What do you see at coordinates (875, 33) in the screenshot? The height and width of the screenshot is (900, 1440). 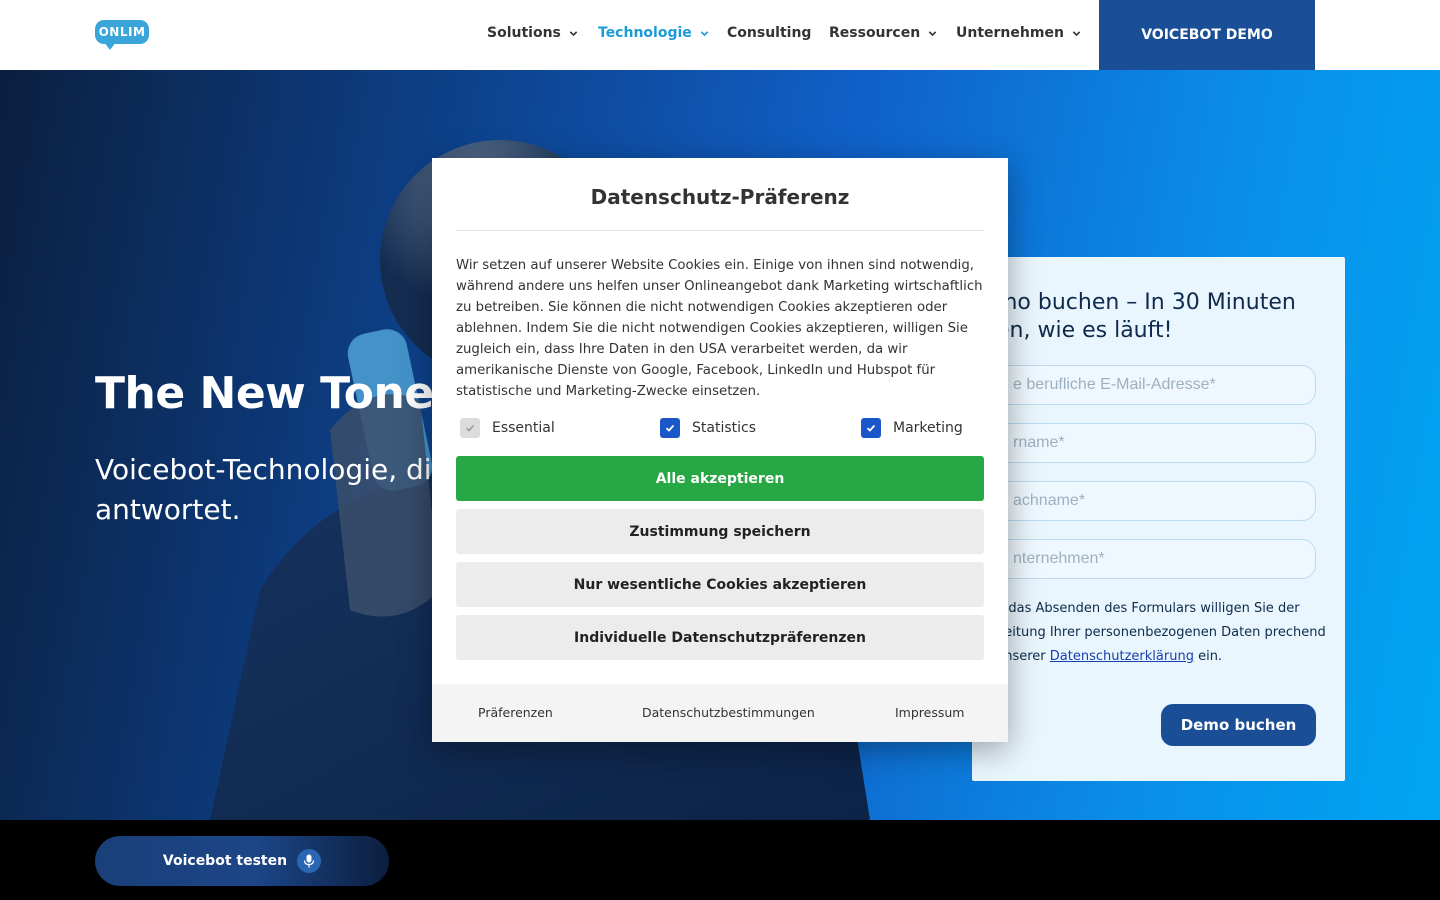 I see `nav-ressourcen-label: Ressourcen` at bounding box center [875, 33].